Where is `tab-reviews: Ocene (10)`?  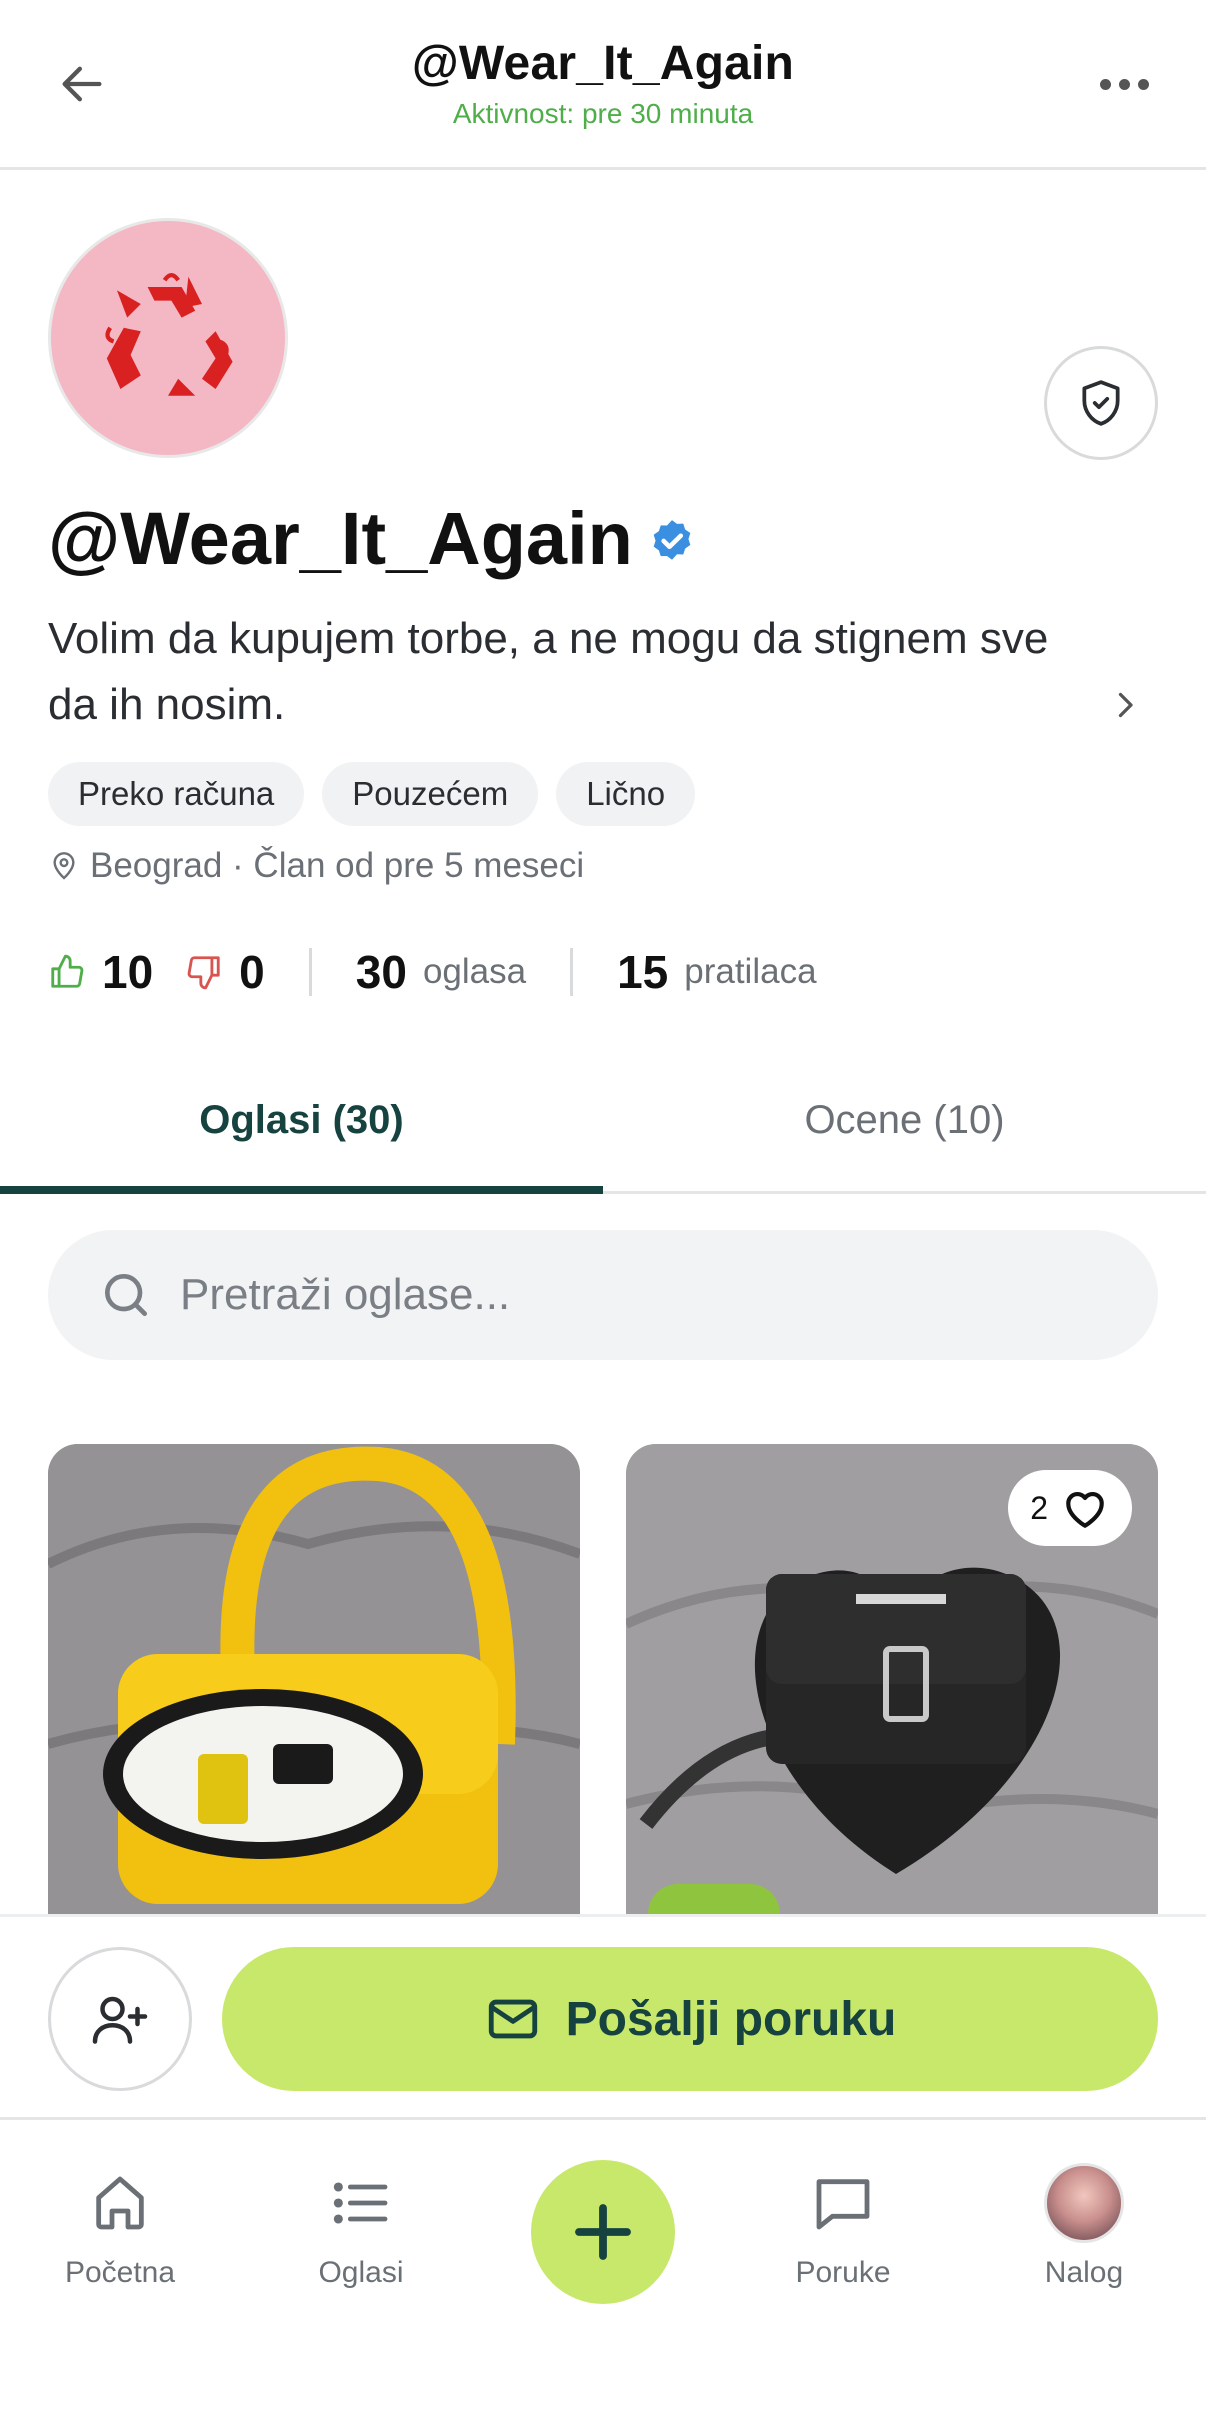
tab-reviews: Ocene (10) is located at coordinates (904, 1127).